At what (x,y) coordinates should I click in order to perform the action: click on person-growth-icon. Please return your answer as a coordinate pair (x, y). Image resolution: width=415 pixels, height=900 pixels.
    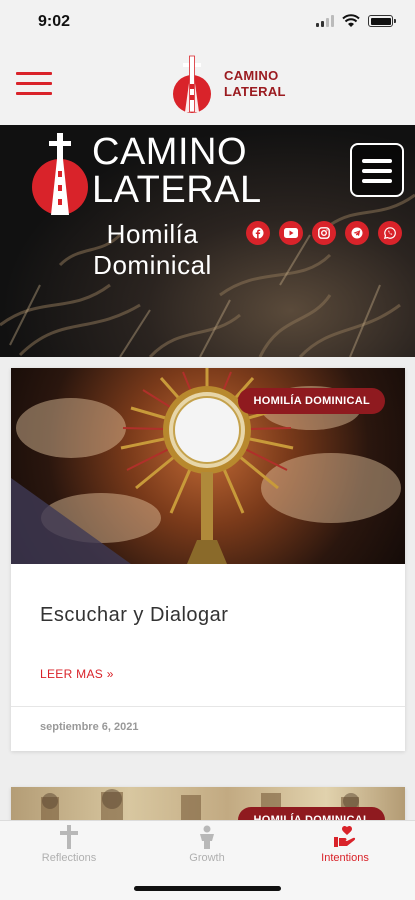
    Looking at the image, I should click on (207, 837).